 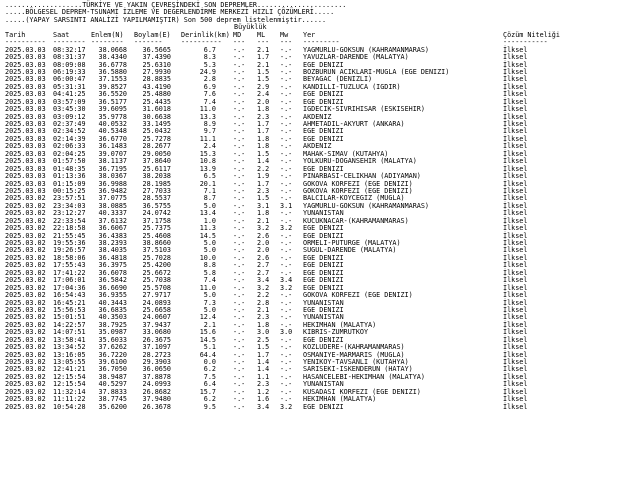 What do you see at coordinates (69, 406) in the screenshot?
I see `cell-time: 10:54:28` at bounding box center [69, 406].